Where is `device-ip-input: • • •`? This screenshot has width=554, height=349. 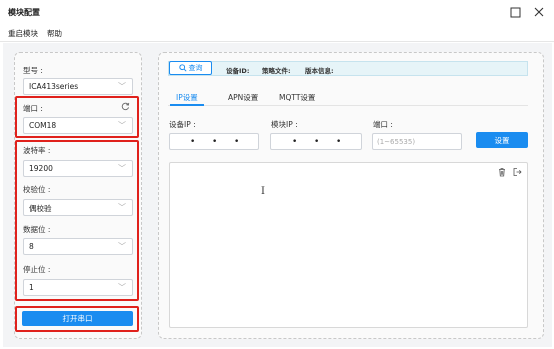 device-ip-input: • • • is located at coordinates (214, 141).